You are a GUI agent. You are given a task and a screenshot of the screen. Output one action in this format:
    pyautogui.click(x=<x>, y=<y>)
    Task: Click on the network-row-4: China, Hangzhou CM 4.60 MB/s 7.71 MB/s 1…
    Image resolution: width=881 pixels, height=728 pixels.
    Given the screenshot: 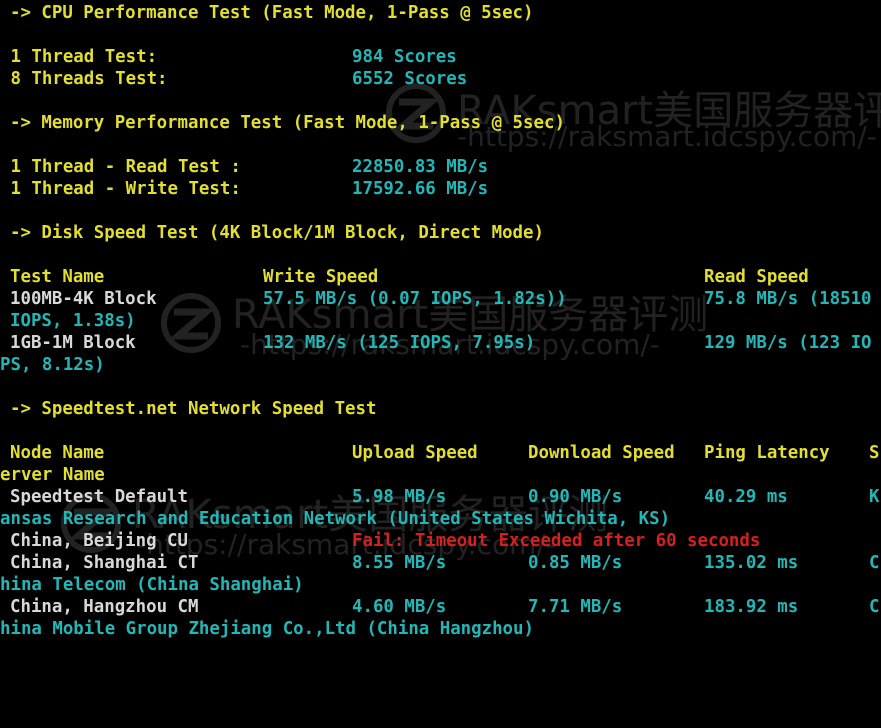 What is the action you would take?
    pyautogui.click(x=439, y=607)
    